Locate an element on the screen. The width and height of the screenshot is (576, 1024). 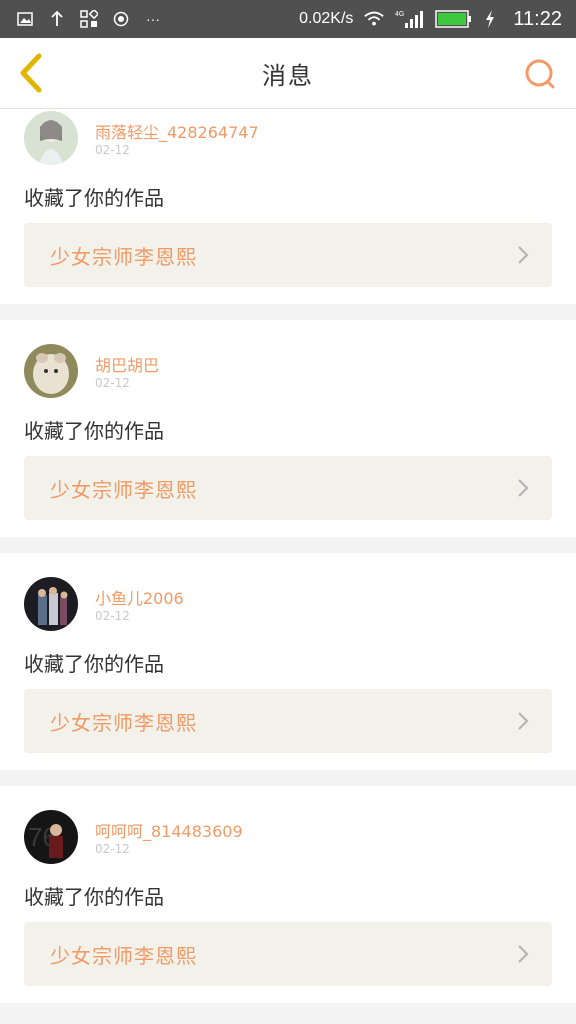
record-icon is located at coordinates (121, 19).